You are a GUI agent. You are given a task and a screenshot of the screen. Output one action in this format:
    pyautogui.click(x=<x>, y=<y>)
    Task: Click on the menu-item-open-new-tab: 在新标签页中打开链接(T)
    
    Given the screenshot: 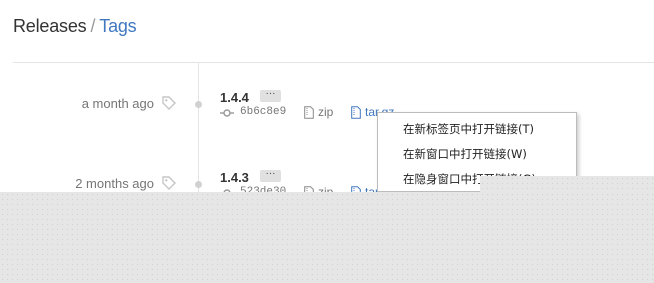 What is the action you would take?
    pyautogui.click(x=468, y=129)
    